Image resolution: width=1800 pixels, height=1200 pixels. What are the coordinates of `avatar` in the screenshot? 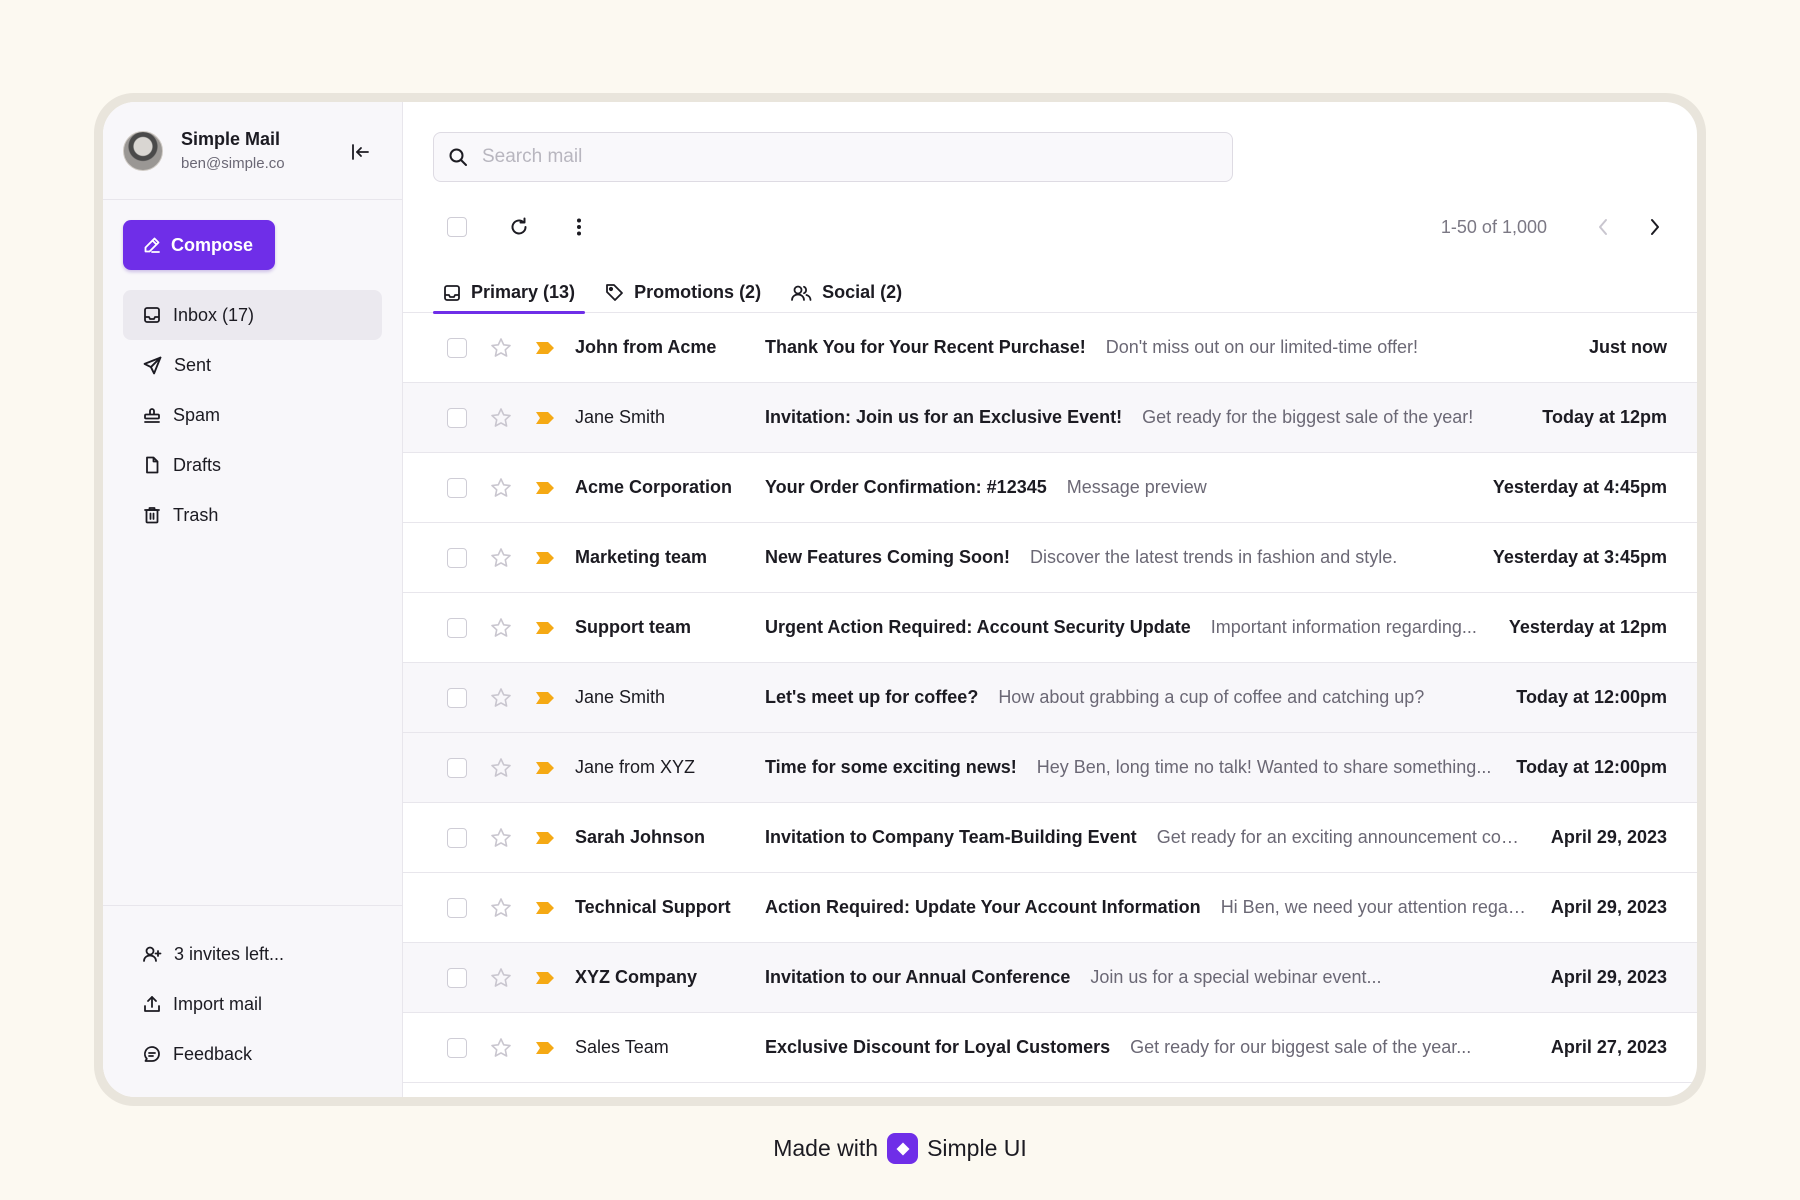 It's located at (143, 150).